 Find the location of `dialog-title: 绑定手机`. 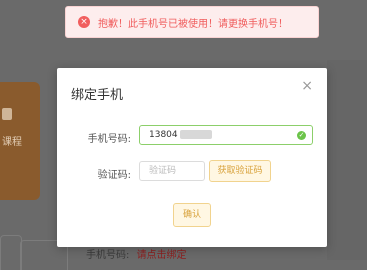

dialog-title: 绑定手机 is located at coordinates (97, 95).